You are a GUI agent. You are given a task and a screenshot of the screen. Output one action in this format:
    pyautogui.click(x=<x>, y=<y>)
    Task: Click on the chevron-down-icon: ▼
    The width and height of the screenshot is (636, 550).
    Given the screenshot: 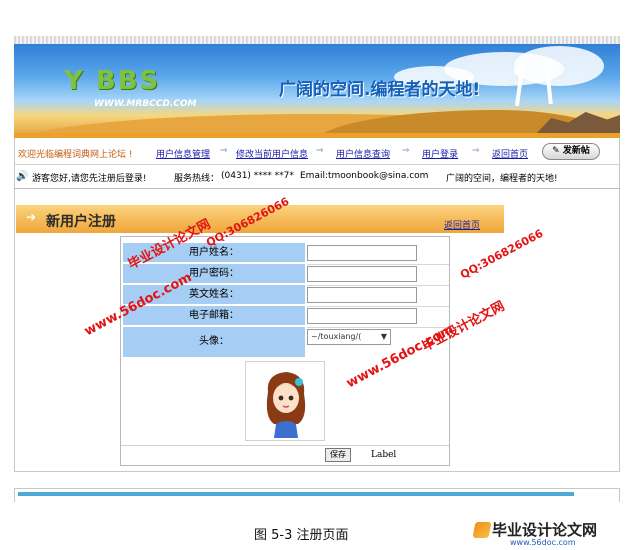 What is the action you would take?
    pyautogui.click(x=383, y=336)
    